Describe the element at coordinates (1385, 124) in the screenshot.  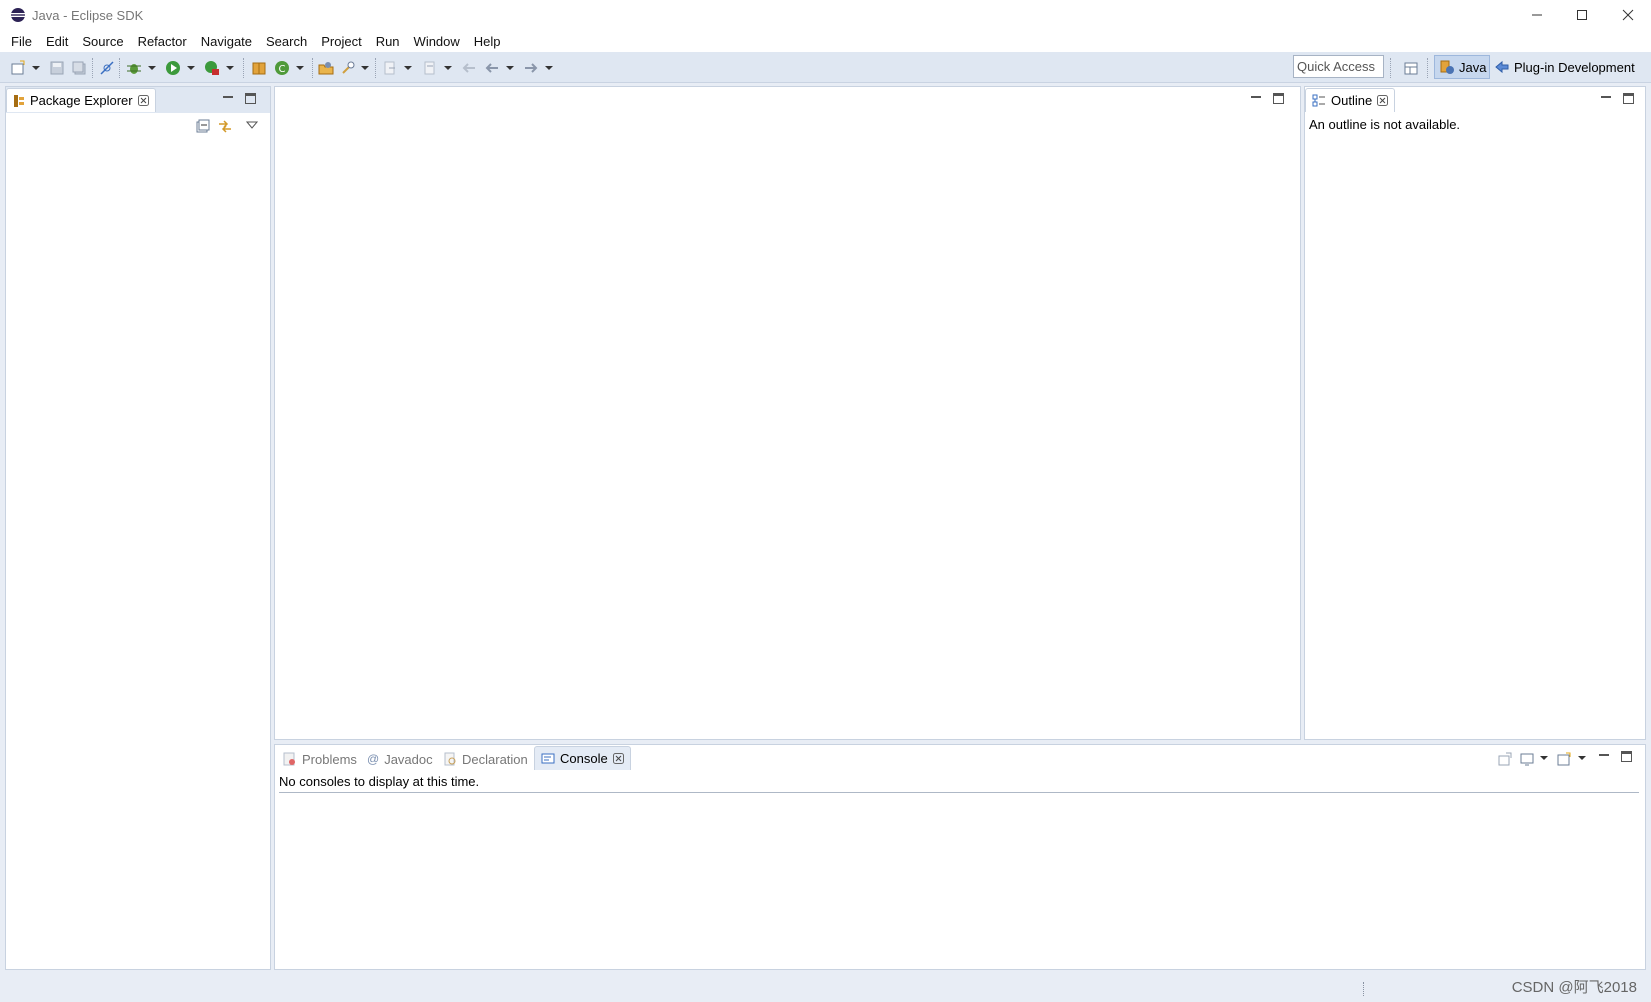
I see `outline-message: An outline is not available.` at that location.